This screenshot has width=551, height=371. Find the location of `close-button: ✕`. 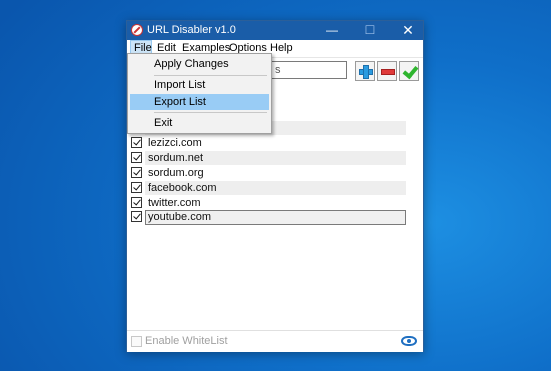

close-button: ✕ is located at coordinates (408, 30).